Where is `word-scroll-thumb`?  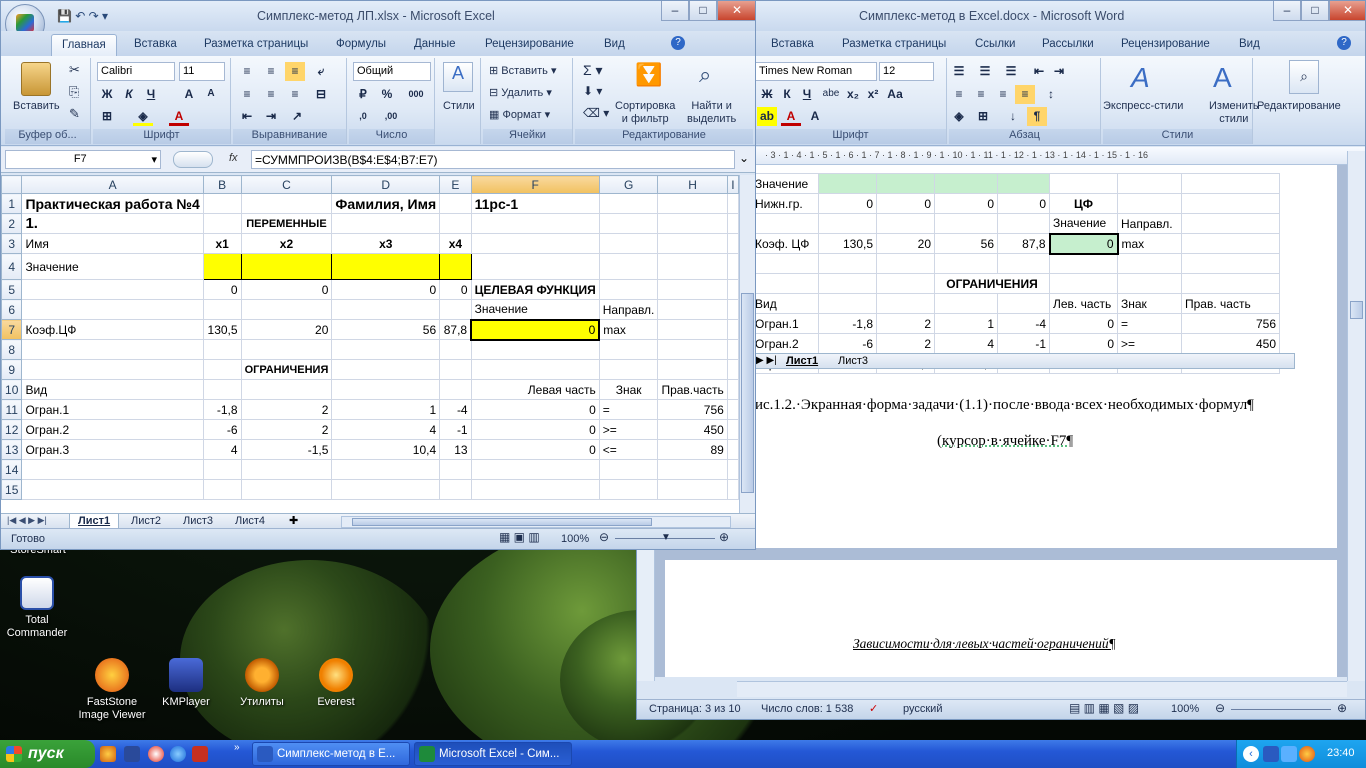 word-scroll-thumb is located at coordinates (1356, 310).